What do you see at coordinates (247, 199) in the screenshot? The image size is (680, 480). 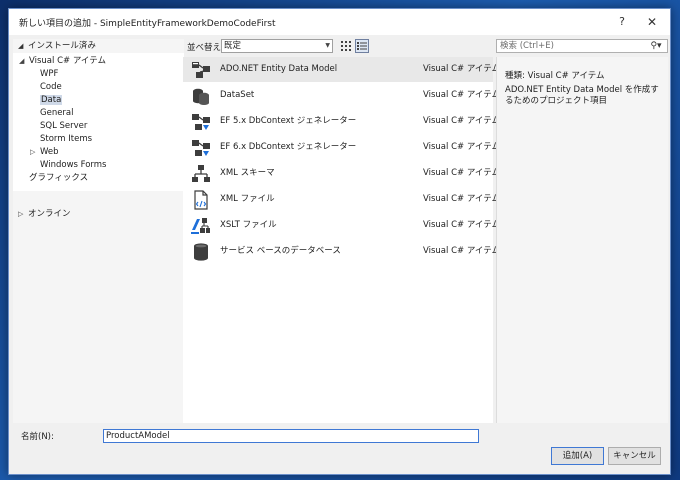 I see `template-name: XML ファイル` at bounding box center [247, 199].